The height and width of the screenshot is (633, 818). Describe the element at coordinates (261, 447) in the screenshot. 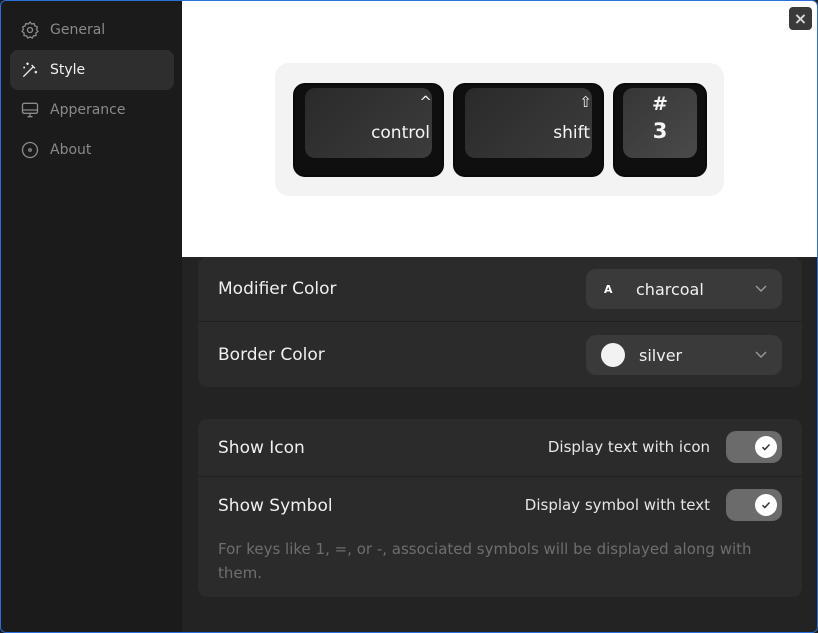

I see `show-icon-label: Show Icon` at that location.